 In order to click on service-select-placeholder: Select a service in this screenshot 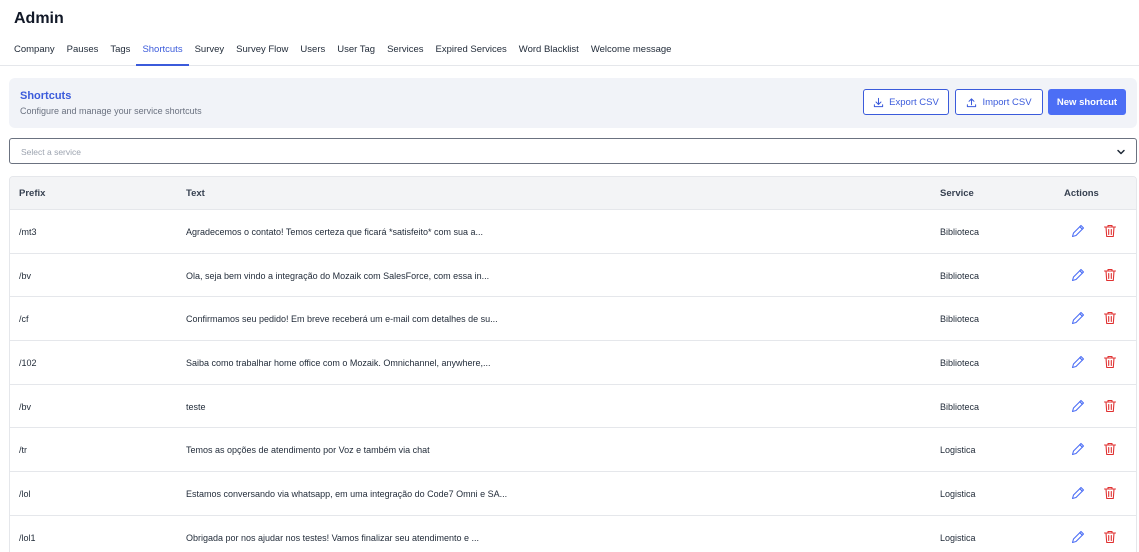, I will do `click(51, 152)`.